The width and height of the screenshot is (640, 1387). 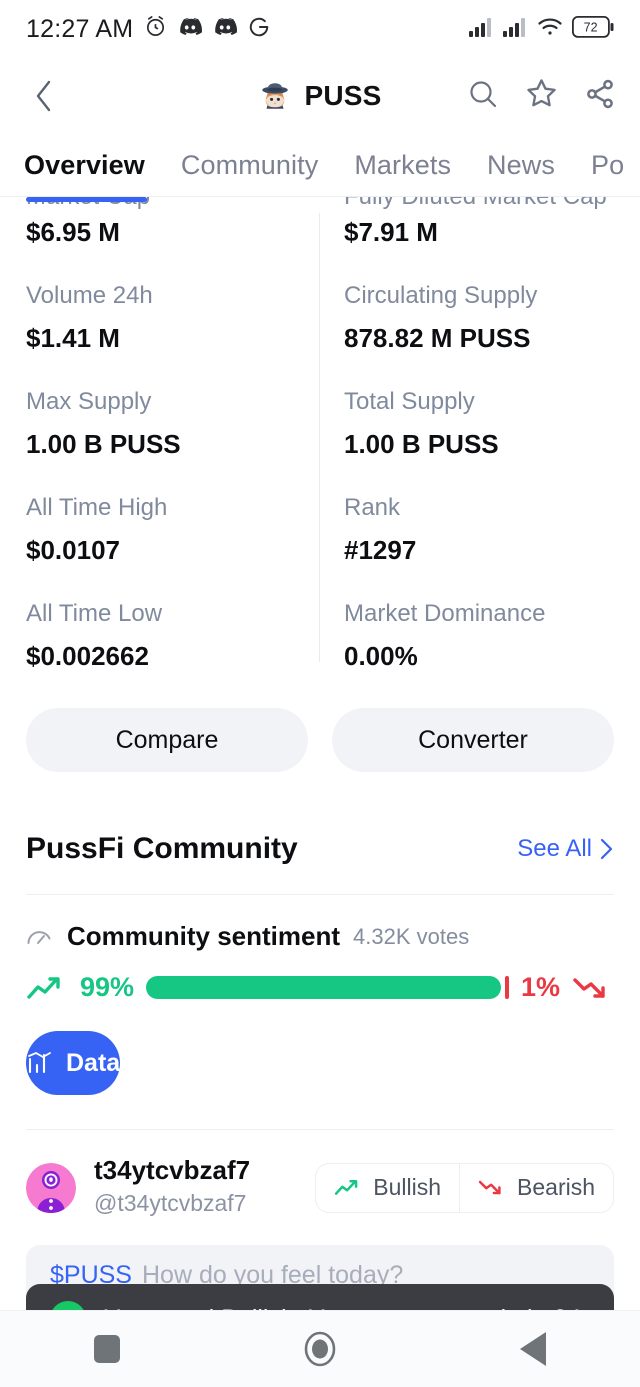 I want to click on stat-label-max-supply: Max Supply, so click(x=89, y=402).